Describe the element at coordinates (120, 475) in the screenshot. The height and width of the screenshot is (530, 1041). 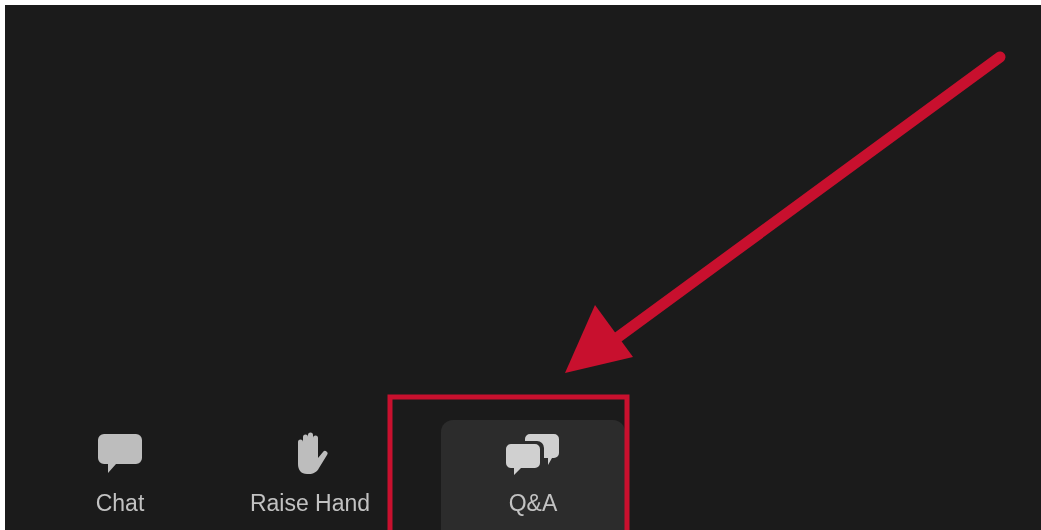
I see `toolbar-button: Chat` at that location.